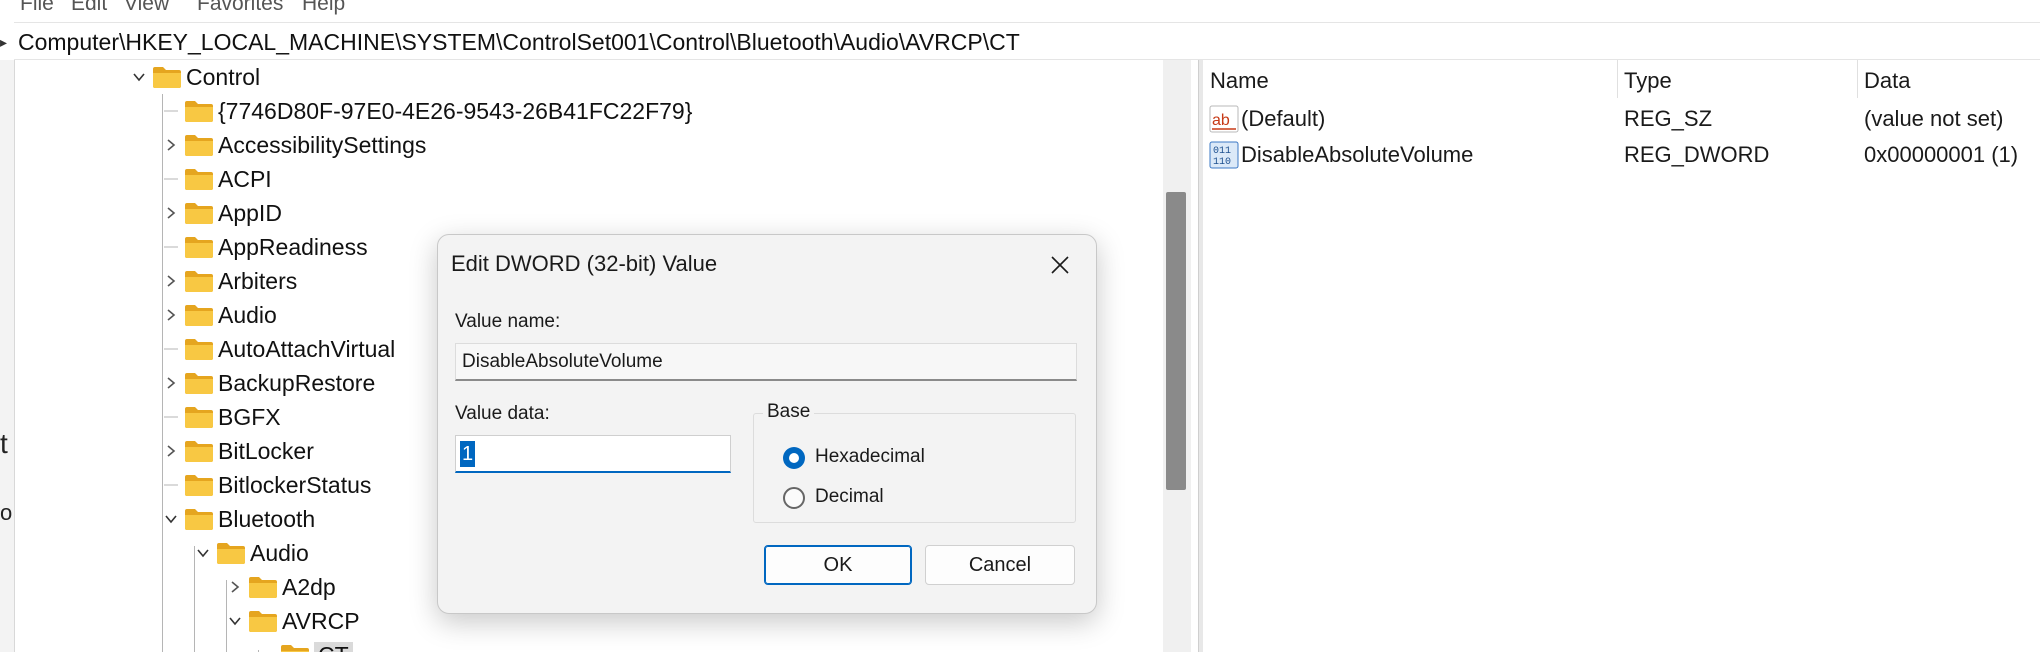 The image size is (2040, 652). I want to click on tree-node: {7746D80F-97E0-4E26-9543-26B41FC22F79}, so click(426, 111).